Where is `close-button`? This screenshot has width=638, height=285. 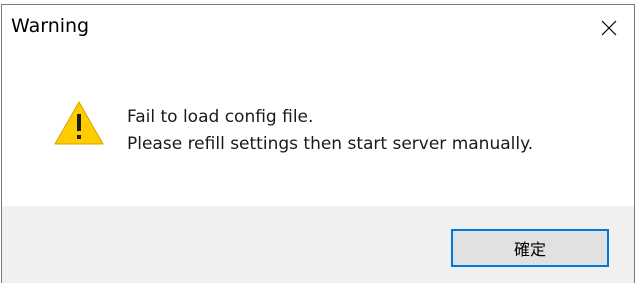
close-button is located at coordinates (609, 28).